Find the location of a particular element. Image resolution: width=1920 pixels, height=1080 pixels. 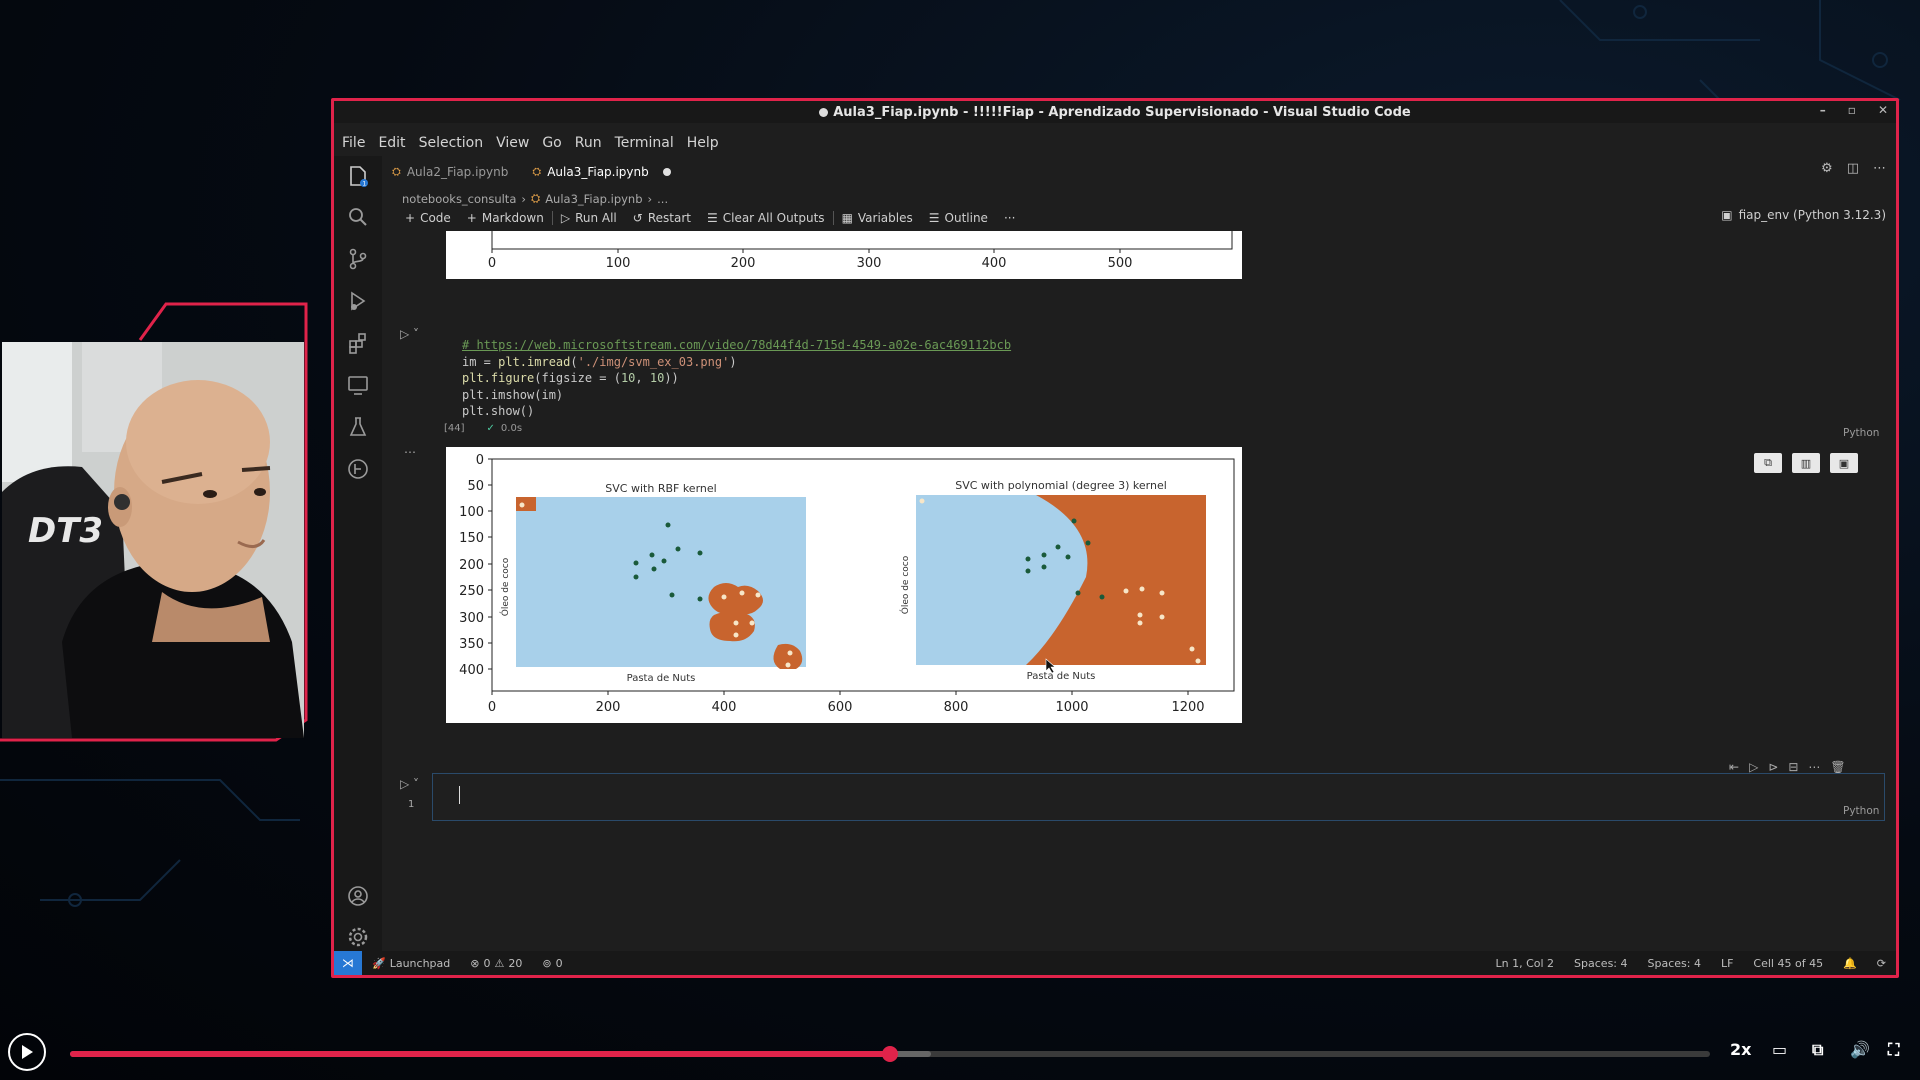

run-new-cell-button: ▷ ˅ is located at coordinates (409, 784).